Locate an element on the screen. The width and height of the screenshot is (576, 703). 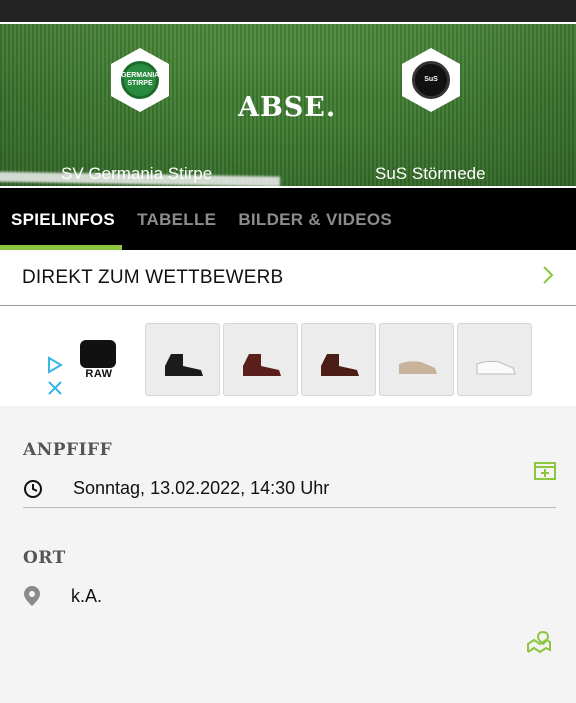
status-bar is located at coordinates (288, 11).